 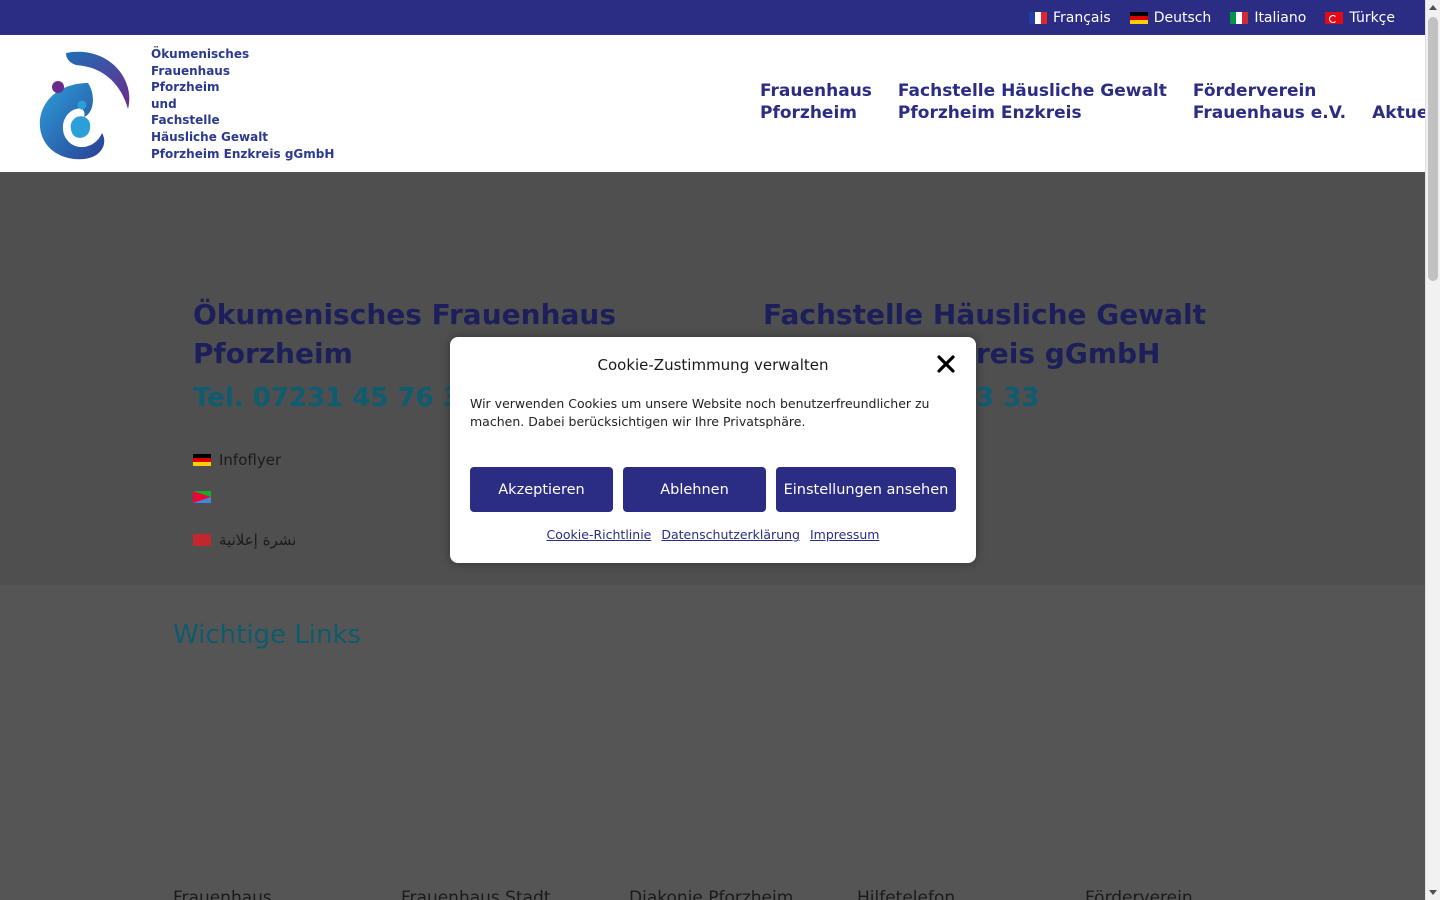 I want to click on nav-frauenhaus-line2: Pforzheim, so click(x=808, y=113).